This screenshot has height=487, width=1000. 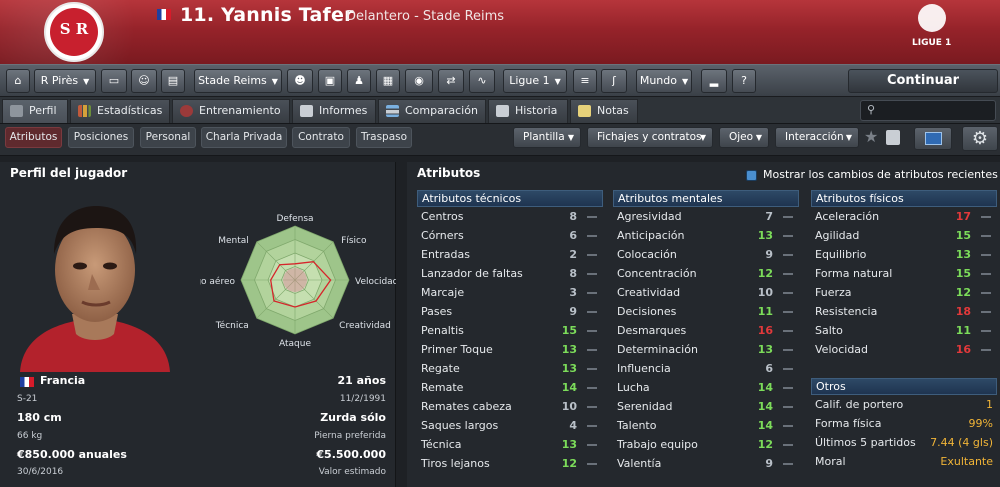 What do you see at coordinates (62, 380) in the screenshot?
I see `nation: Francia` at bounding box center [62, 380].